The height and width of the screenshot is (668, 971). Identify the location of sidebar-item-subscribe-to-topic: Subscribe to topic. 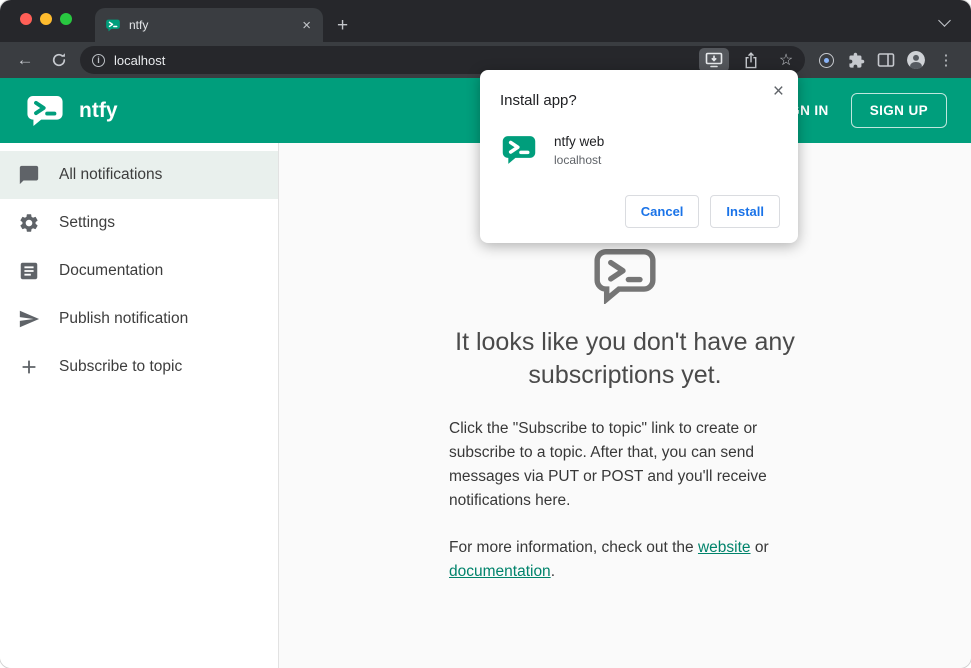
(139, 367).